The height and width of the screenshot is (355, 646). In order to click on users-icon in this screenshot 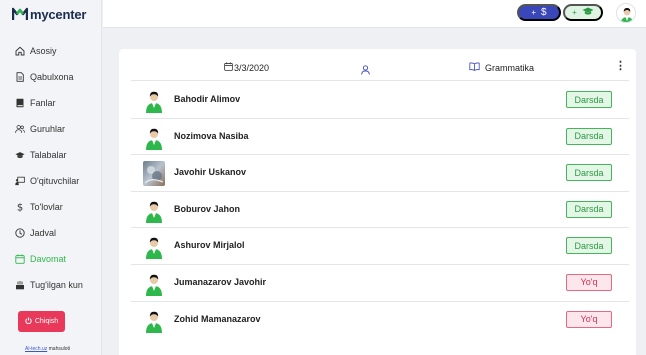, I will do `click(20, 129)`.